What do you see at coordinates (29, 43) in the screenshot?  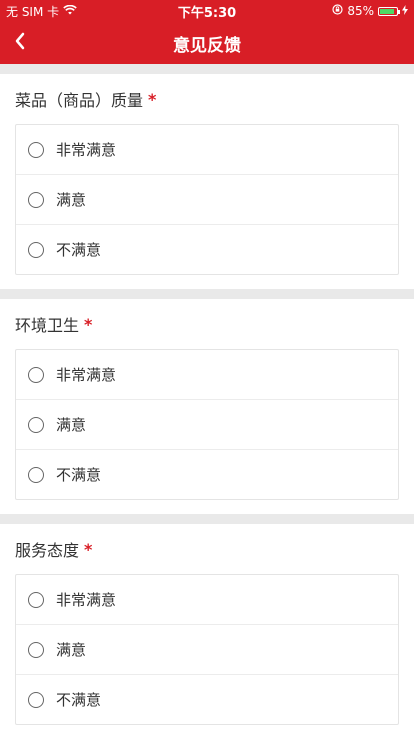 I see `back-button` at bounding box center [29, 43].